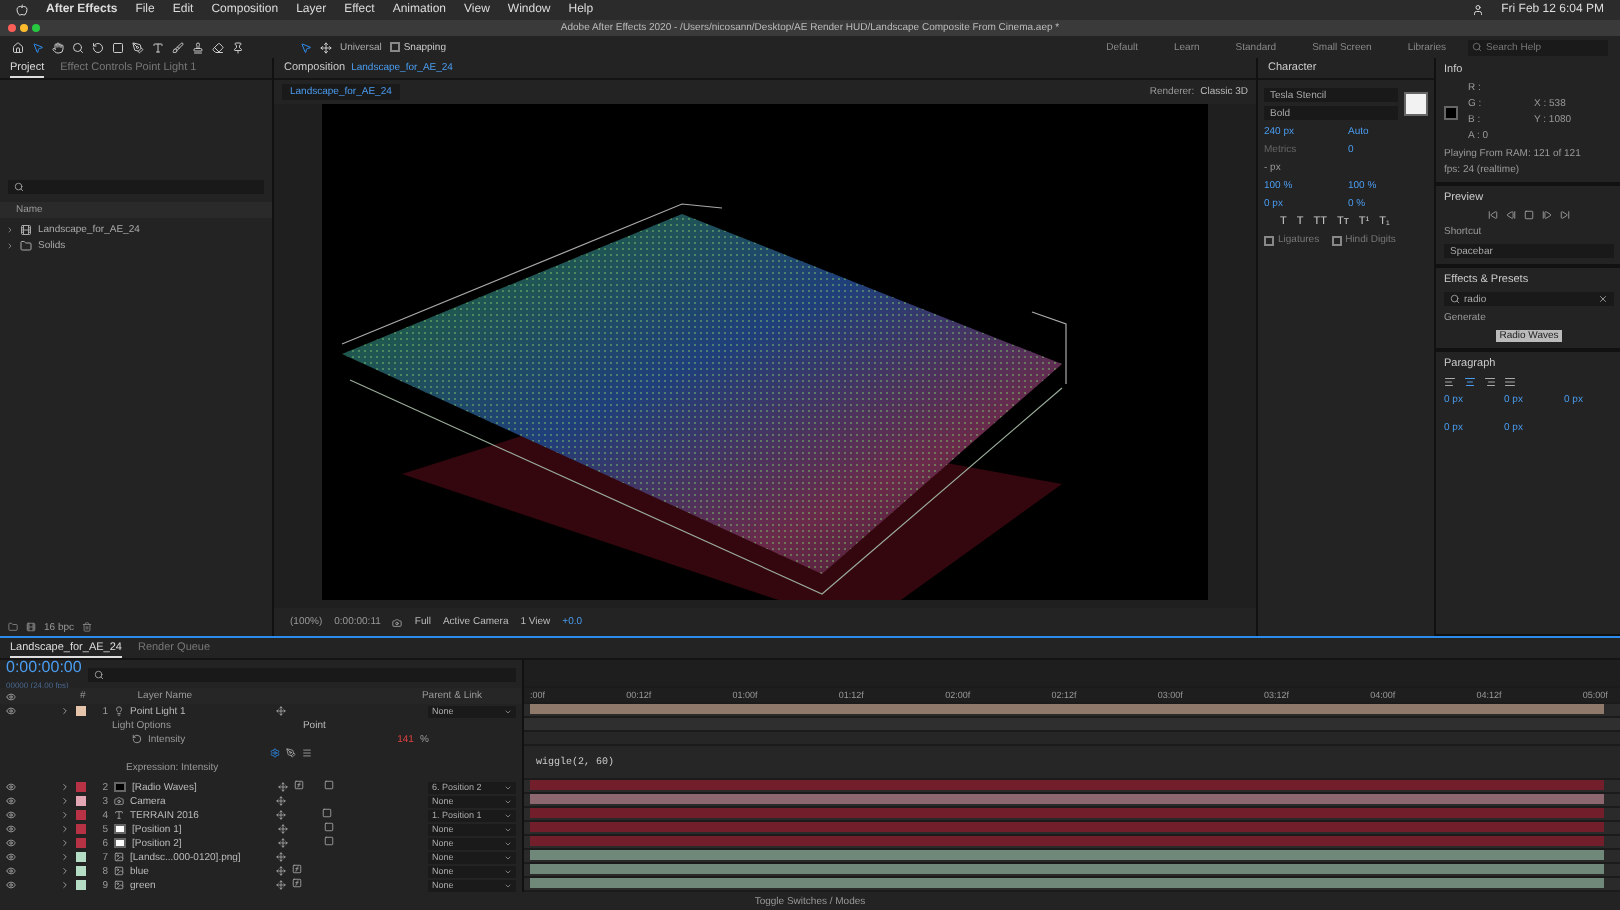 This screenshot has width=1620, height=910. I want to click on align-center-icon, so click(1470, 382).